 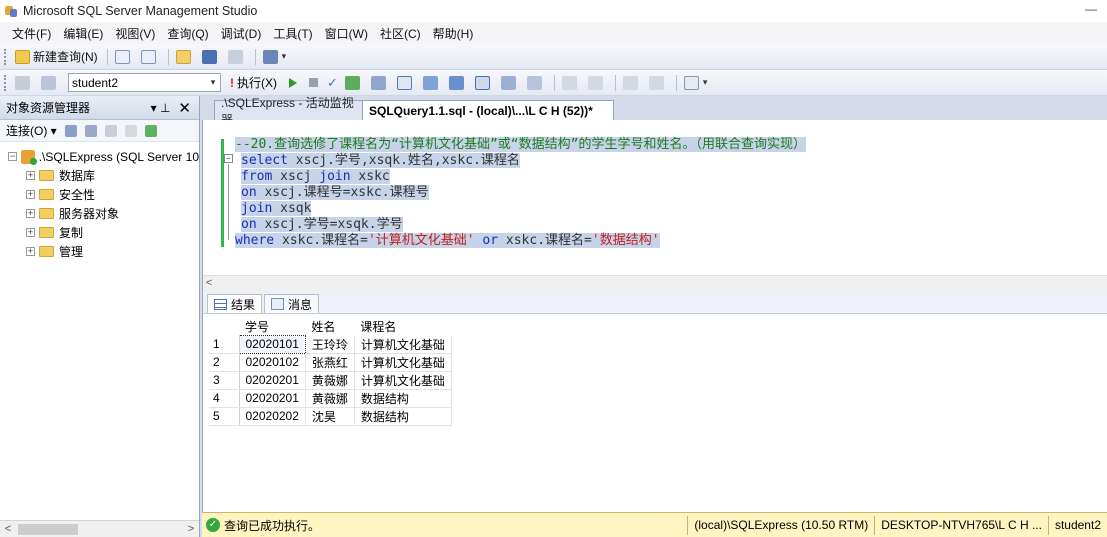 What do you see at coordinates (235, 303) in the screenshot?
I see `tab-results: 结果` at bounding box center [235, 303].